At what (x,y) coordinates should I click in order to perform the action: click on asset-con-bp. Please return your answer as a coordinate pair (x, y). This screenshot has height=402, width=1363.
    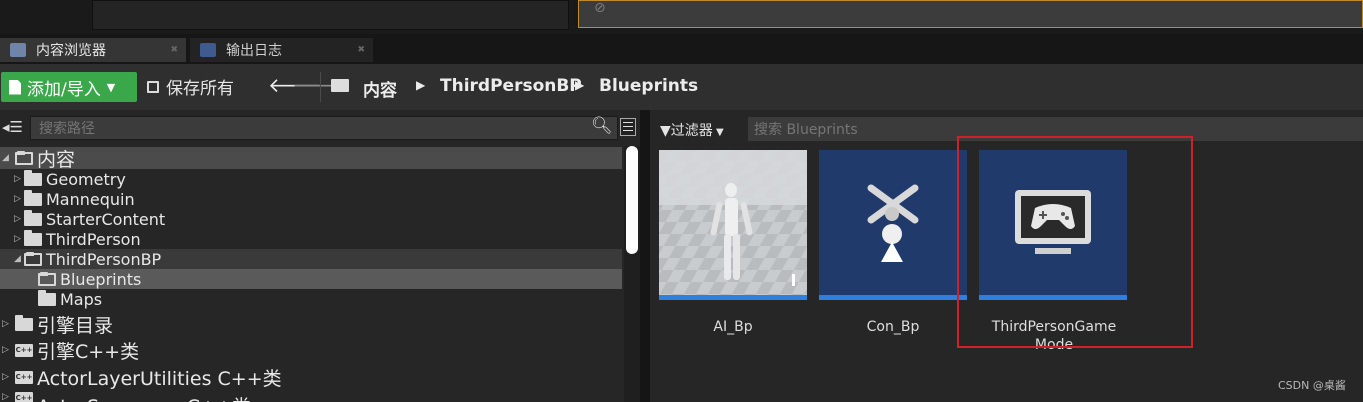
    Looking at the image, I should click on (893, 225).